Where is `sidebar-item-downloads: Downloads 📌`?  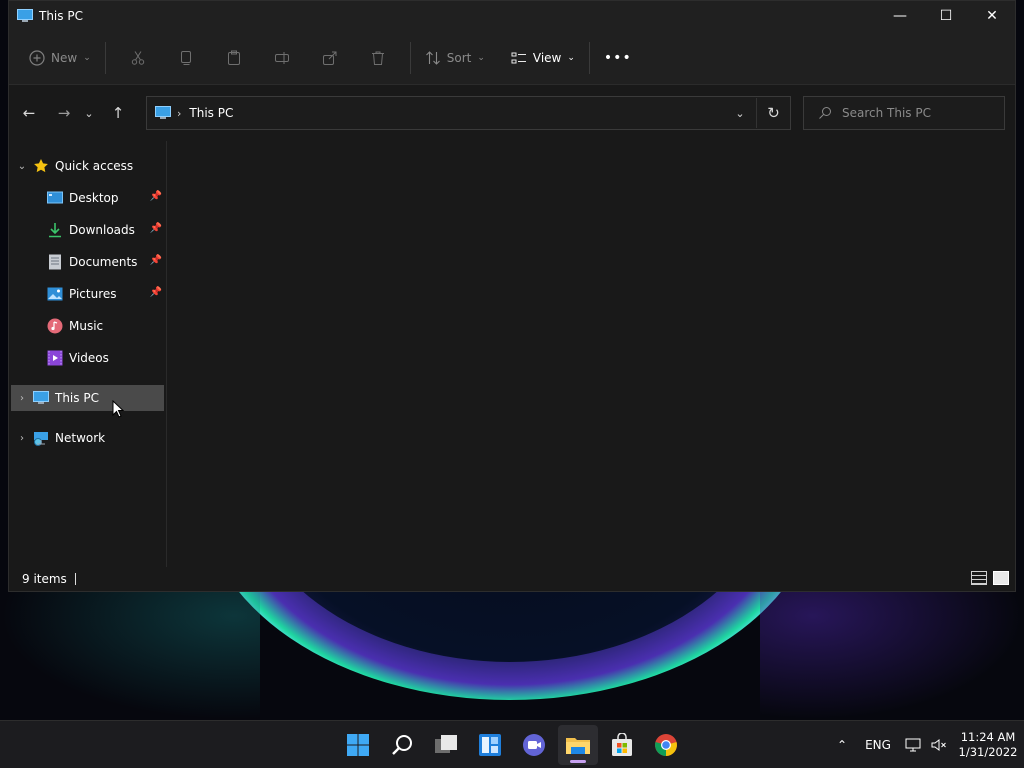
sidebar-item-downloads: Downloads 📌 is located at coordinates (87, 230).